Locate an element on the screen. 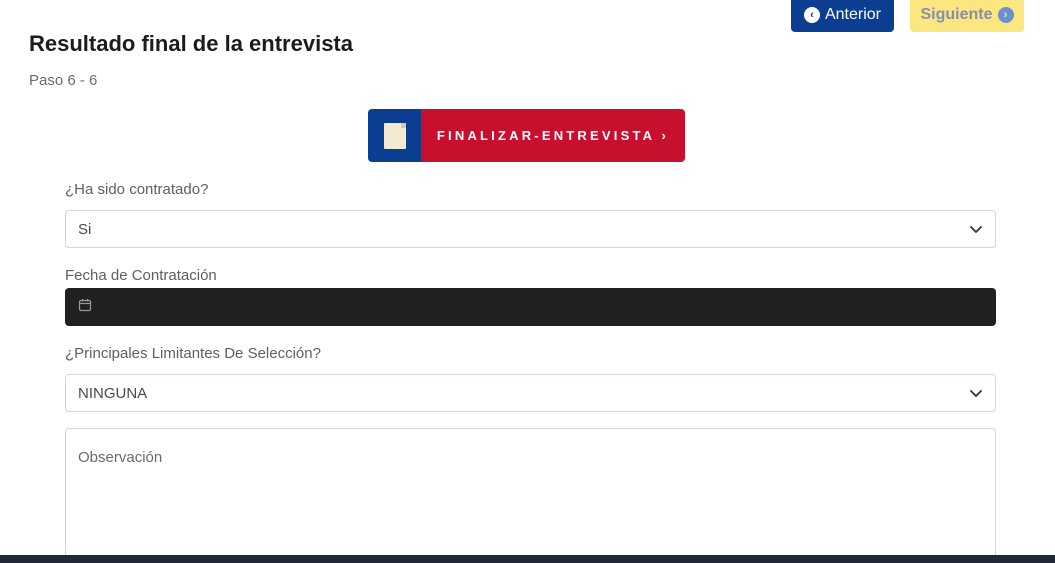 This screenshot has height=563, width=1055. calendar-icon is located at coordinates (85, 307).